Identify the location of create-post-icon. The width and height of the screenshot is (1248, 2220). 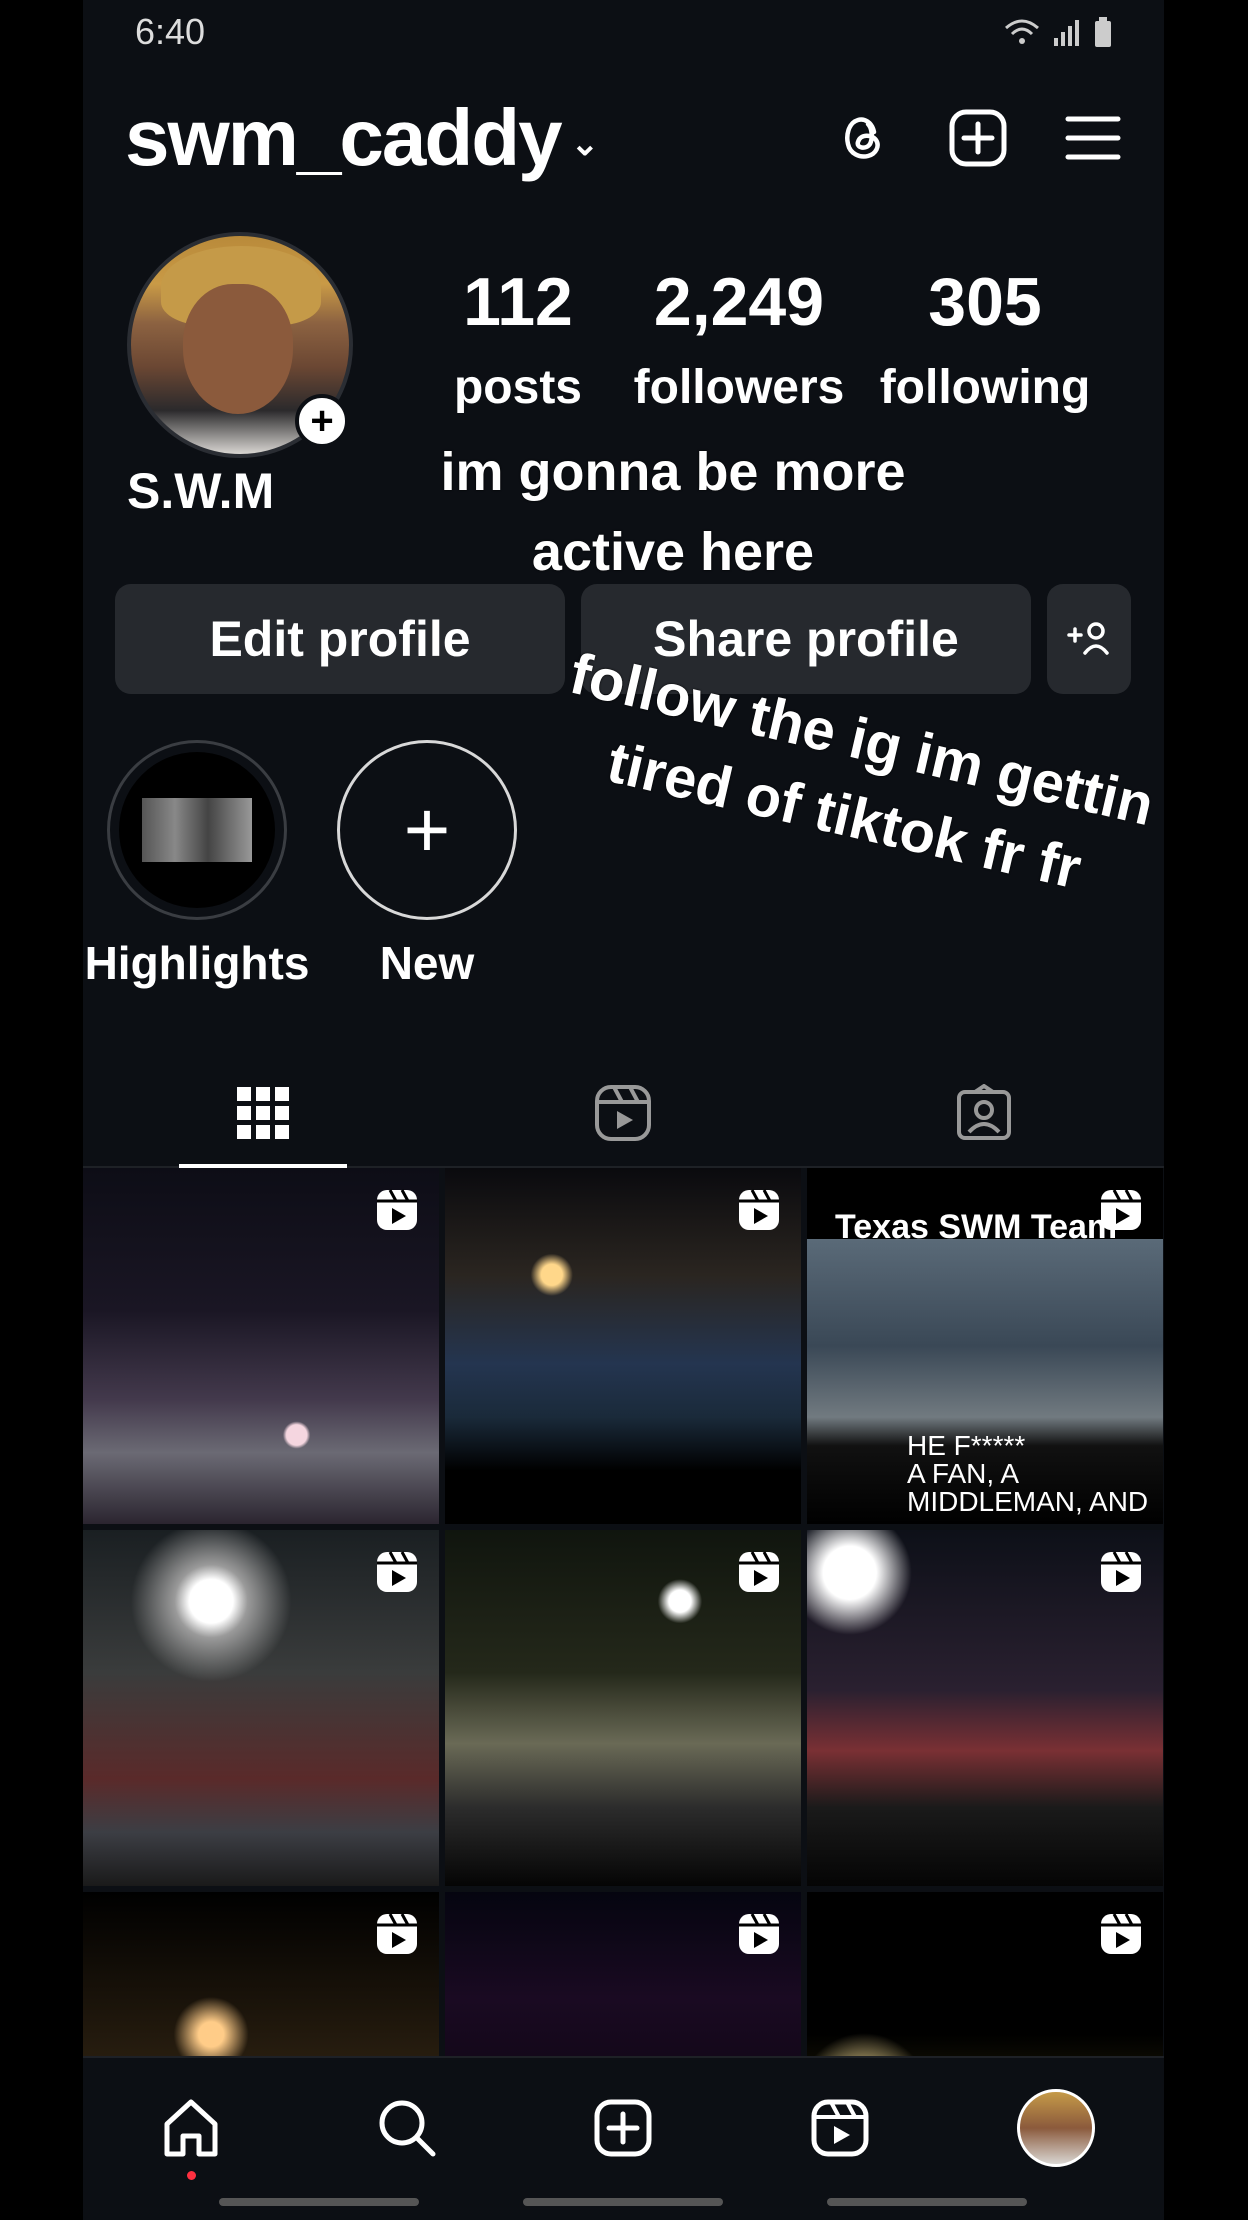
(978, 138).